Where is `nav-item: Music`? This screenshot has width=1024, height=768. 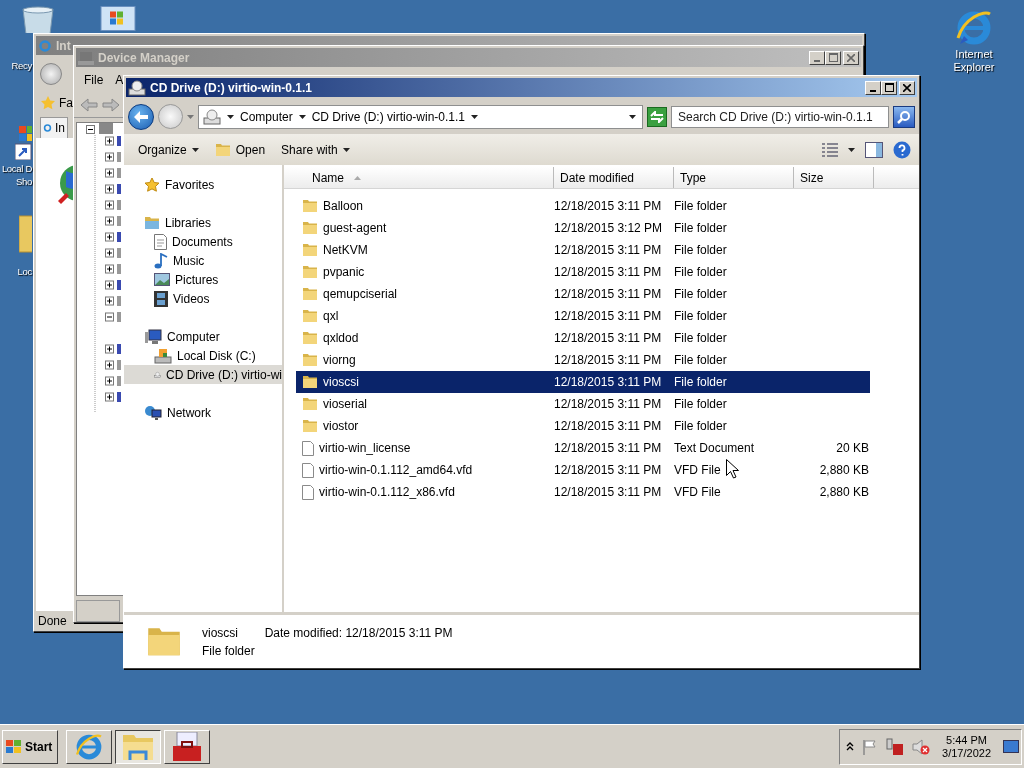 nav-item: Music is located at coordinates (203, 260).